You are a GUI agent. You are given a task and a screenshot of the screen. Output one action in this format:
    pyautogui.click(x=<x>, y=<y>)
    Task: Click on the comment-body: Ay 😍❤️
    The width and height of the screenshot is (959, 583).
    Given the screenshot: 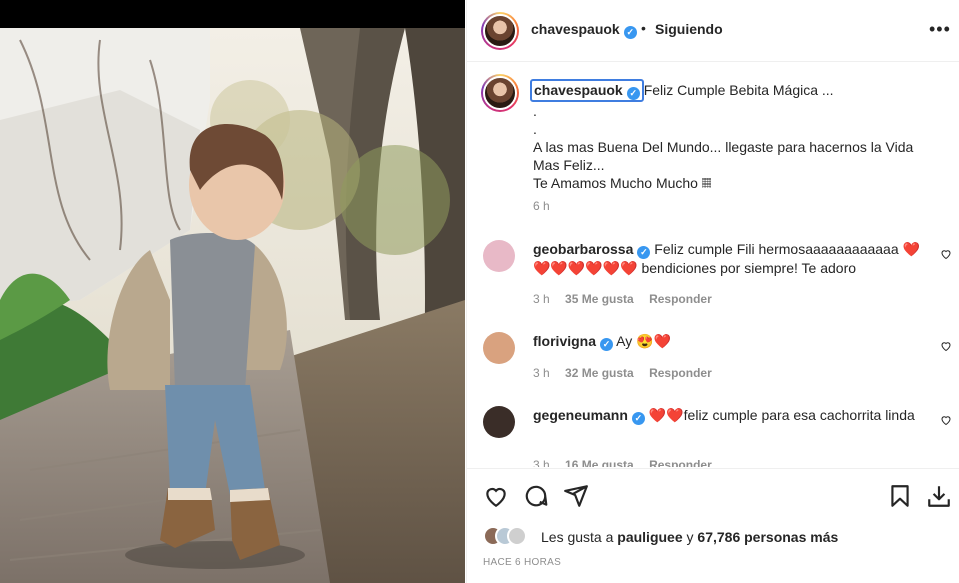 What is the action you would take?
    pyautogui.click(x=643, y=341)
    